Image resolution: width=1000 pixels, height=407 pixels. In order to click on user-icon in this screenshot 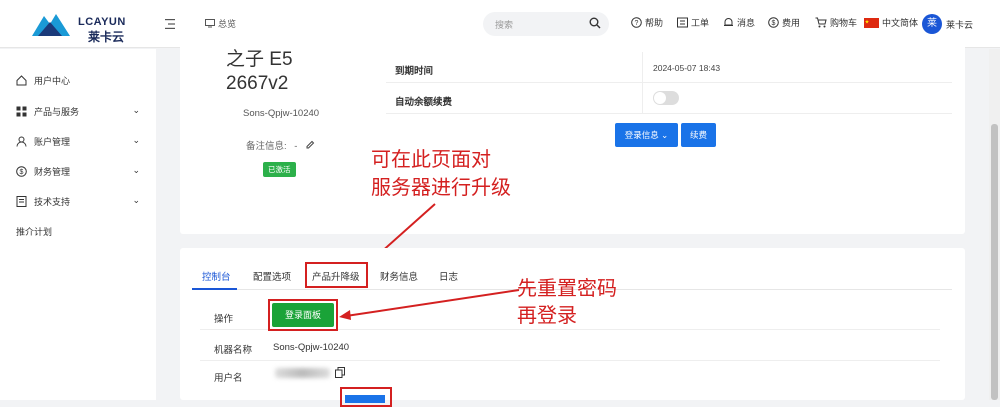, I will do `click(21, 141)`.